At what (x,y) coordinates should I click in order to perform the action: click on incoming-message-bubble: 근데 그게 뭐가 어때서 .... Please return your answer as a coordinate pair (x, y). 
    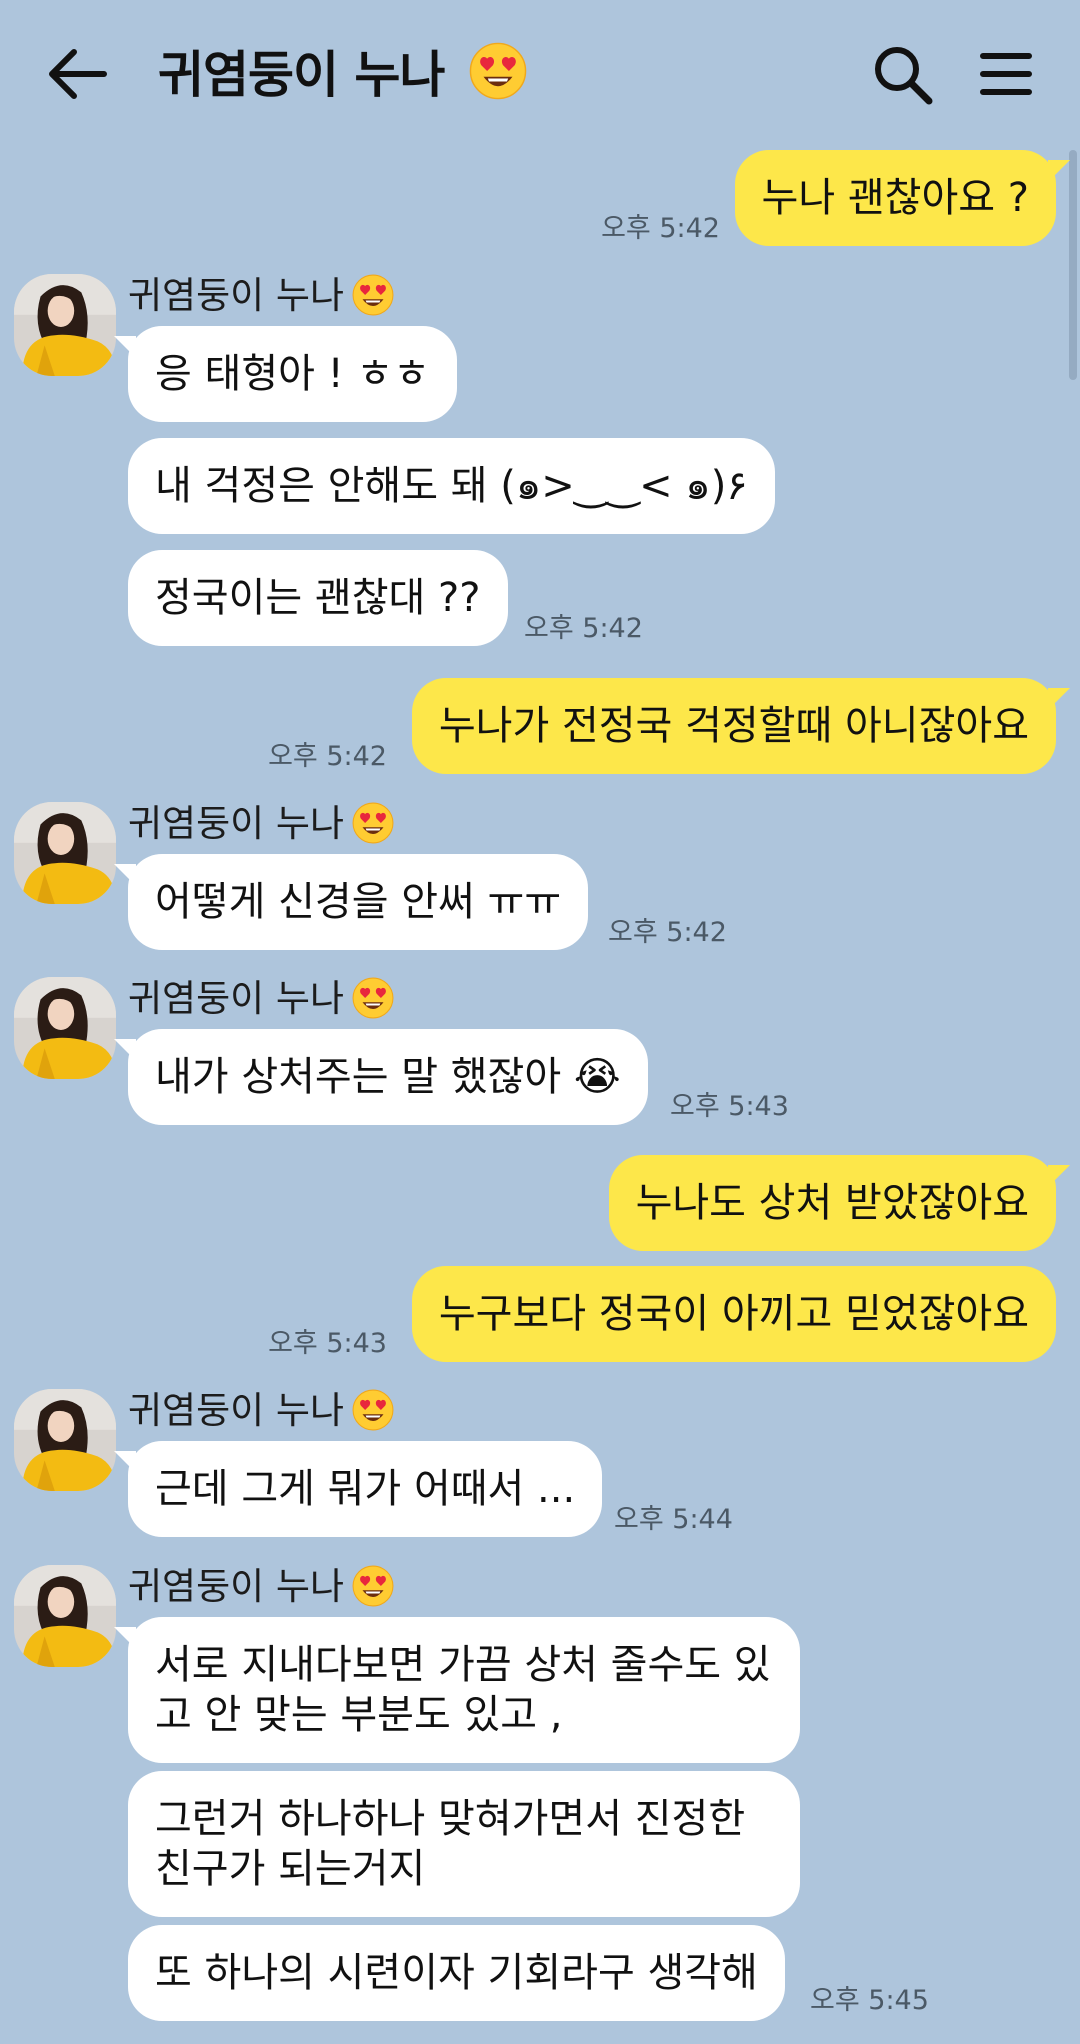
    Looking at the image, I should click on (358, 1489).